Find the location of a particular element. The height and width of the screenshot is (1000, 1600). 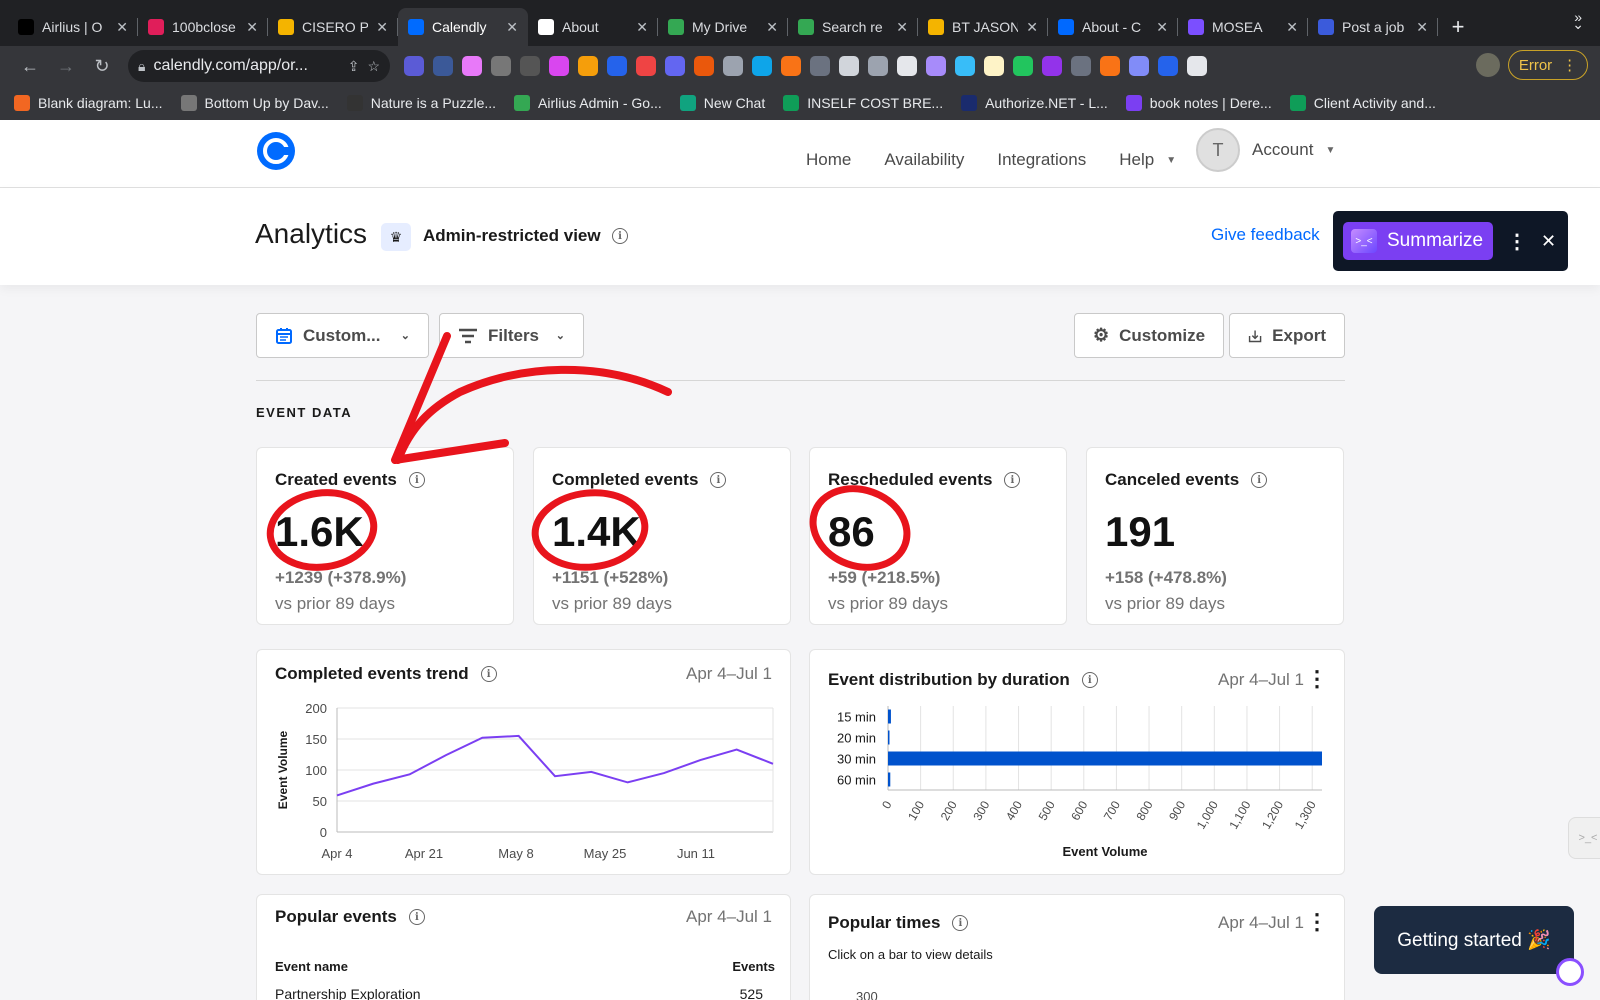

summarize-side-tab: >_< is located at coordinates (1584, 838).